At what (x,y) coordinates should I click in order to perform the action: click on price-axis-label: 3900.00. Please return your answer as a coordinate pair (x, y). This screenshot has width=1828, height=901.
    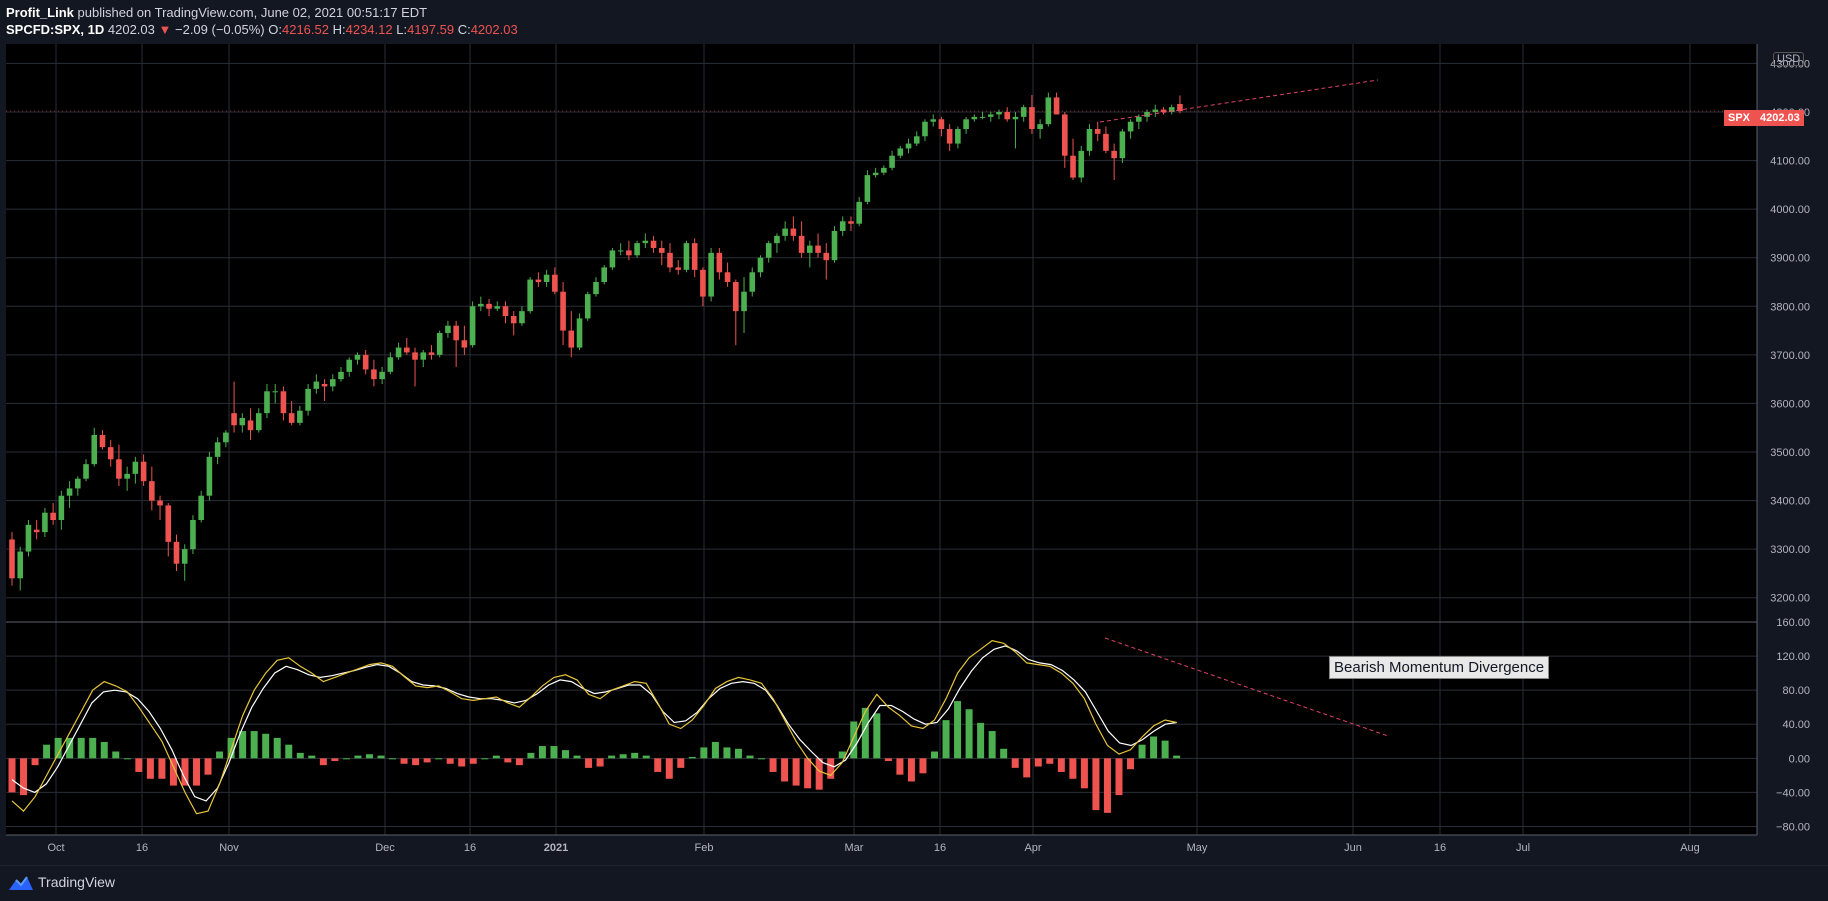
    Looking at the image, I should click on (1790, 259).